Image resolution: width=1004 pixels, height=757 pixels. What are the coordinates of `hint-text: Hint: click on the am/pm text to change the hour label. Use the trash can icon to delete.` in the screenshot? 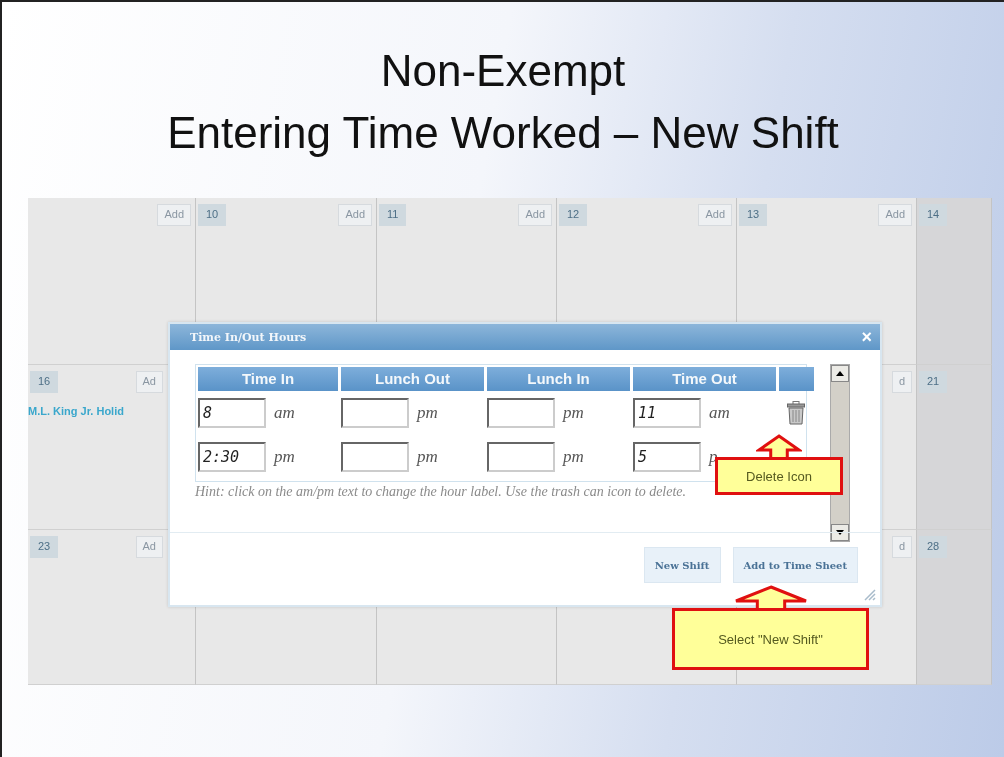 It's located at (441, 491).